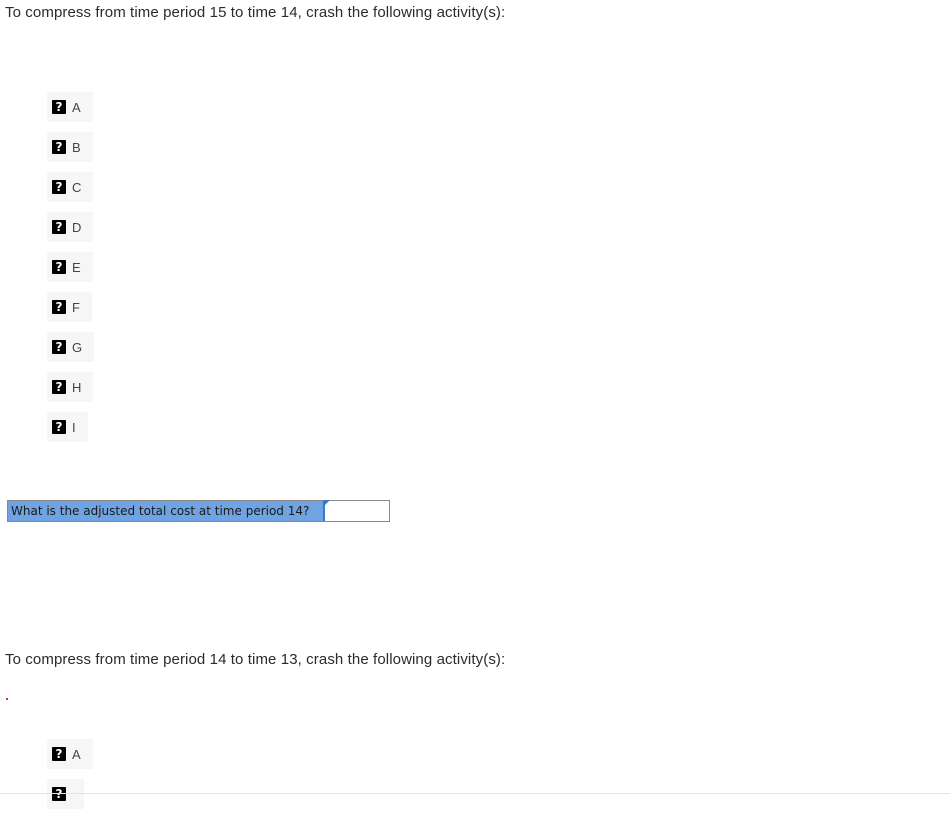 This screenshot has height=819, width=950. What do you see at coordinates (77, 187) in the screenshot?
I see `option-label: C` at bounding box center [77, 187].